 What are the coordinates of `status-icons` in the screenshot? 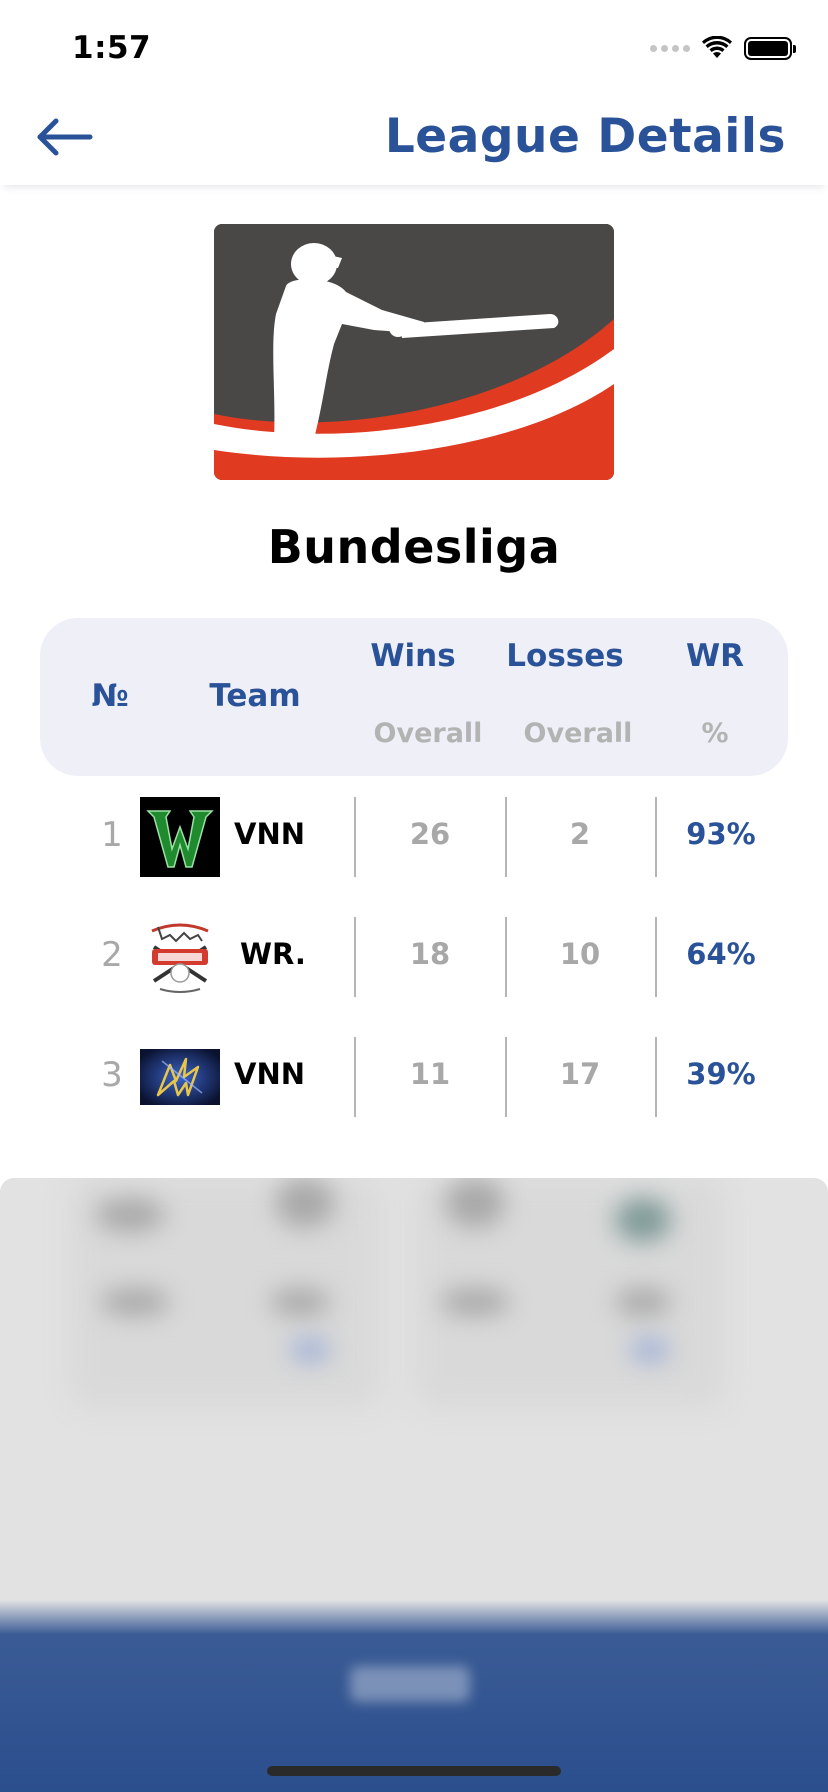 It's located at (723, 48).